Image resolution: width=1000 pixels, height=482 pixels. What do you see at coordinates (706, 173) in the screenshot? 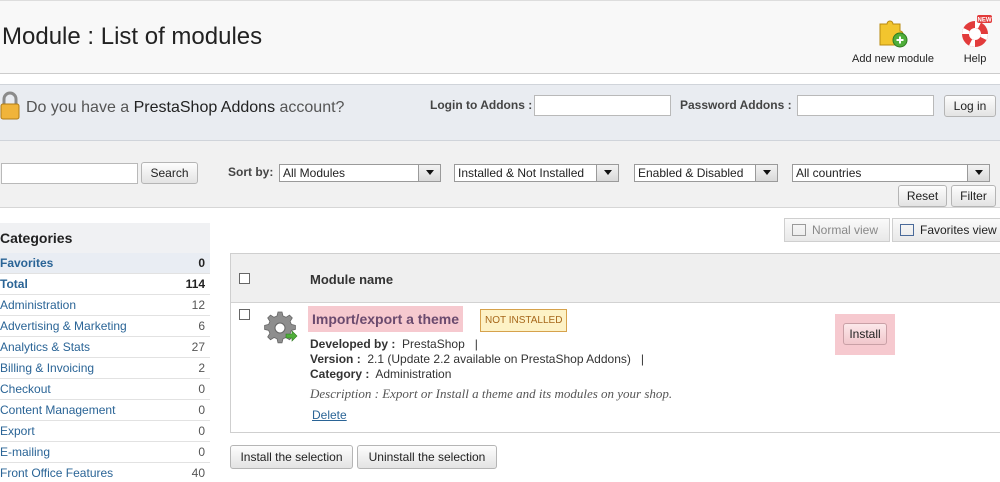
I see `enabled-status-select: Enabled & Disabled` at bounding box center [706, 173].